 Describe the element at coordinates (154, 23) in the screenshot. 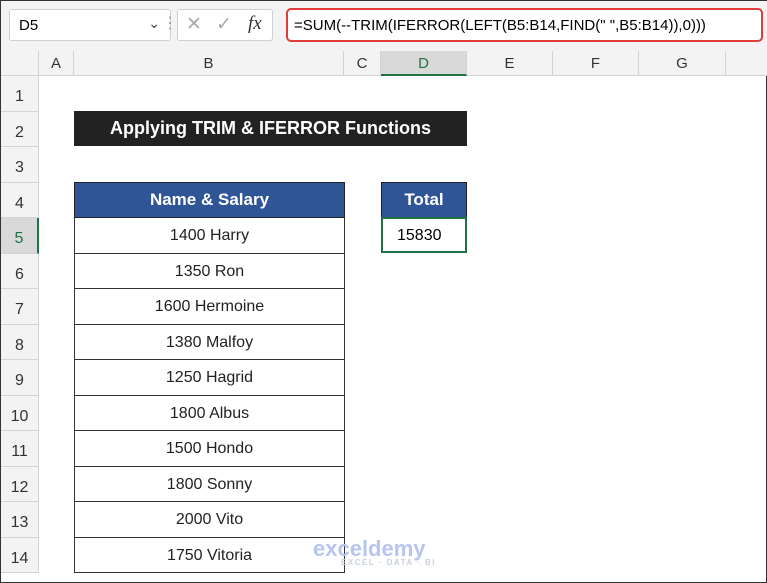

I see `chevron-down-icon: ⌄` at that location.